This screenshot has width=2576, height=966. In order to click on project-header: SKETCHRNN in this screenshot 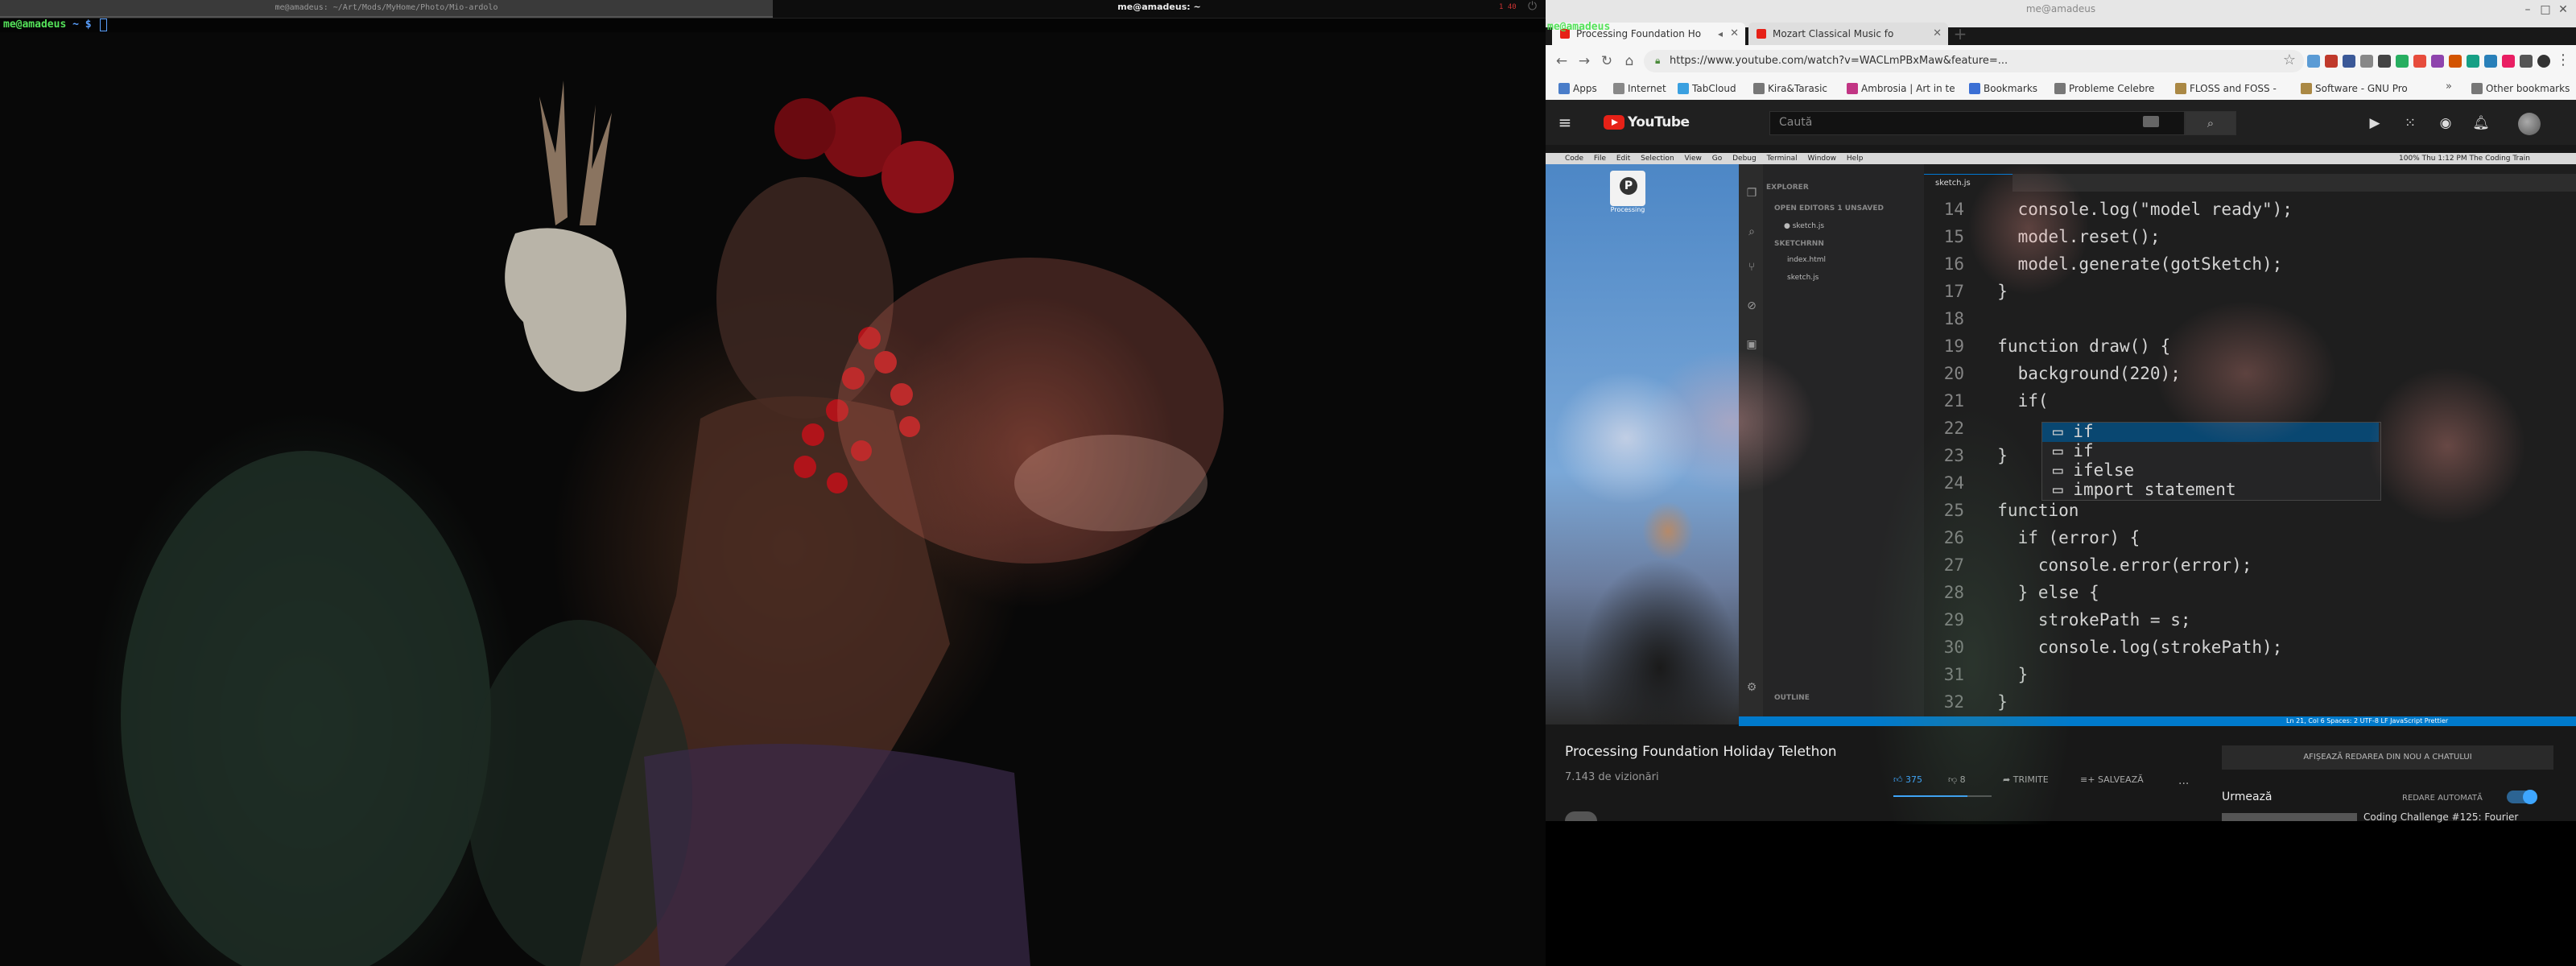, I will do `click(1799, 244)`.